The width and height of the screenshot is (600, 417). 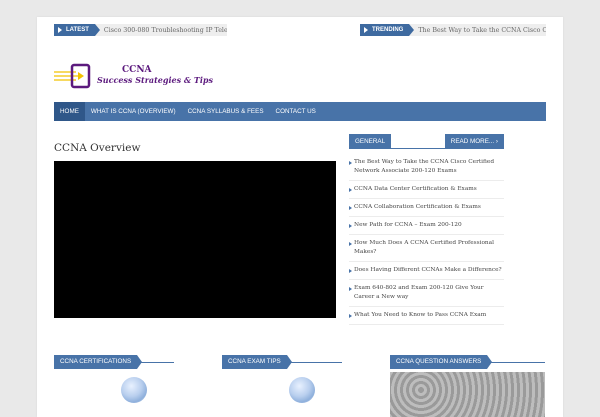 I want to click on latest-label: LATEST, so click(x=77, y=30).